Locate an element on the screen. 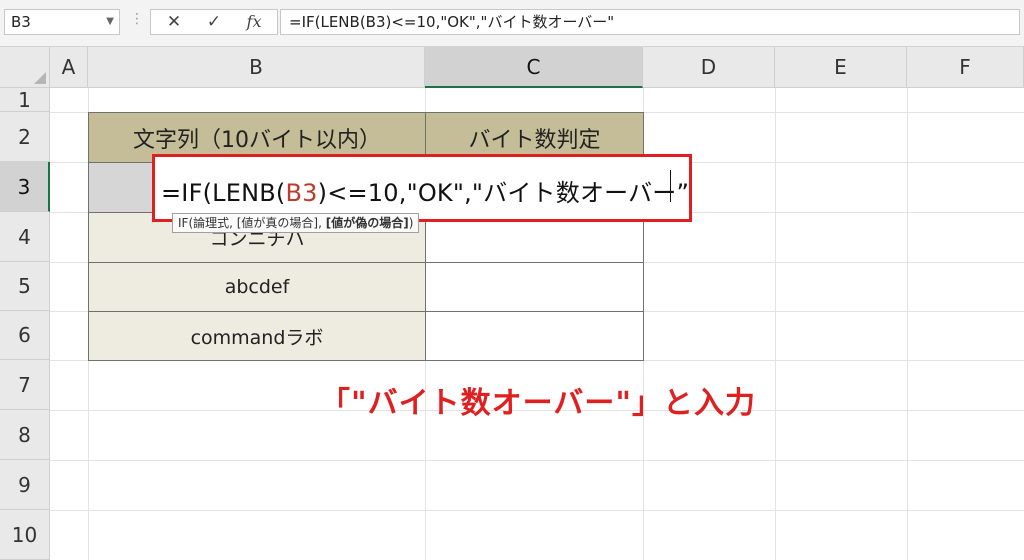 The width and height of the screenshot is (1024, 560). editor-text-before-ref: =IF(LENB( is located at coordinates (223, 193).